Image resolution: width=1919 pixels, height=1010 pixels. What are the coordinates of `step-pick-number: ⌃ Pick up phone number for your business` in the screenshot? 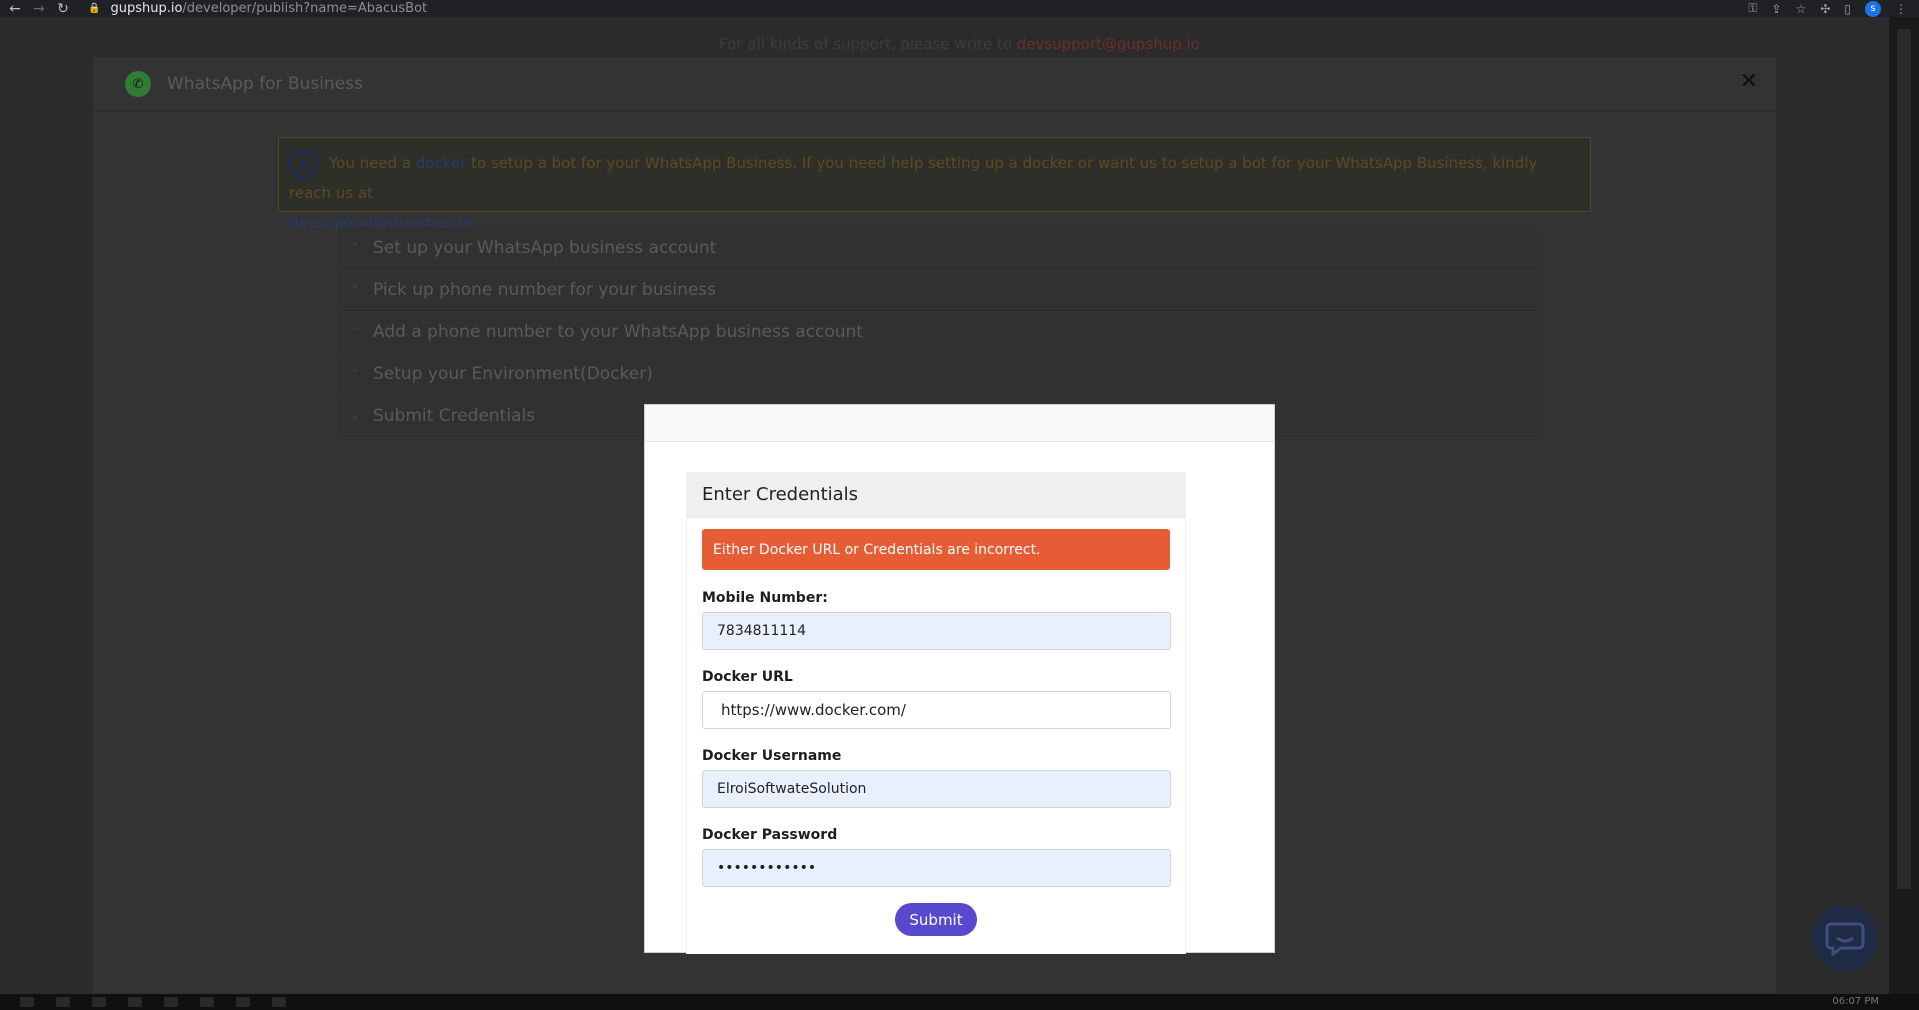 It's located at (937, 290).